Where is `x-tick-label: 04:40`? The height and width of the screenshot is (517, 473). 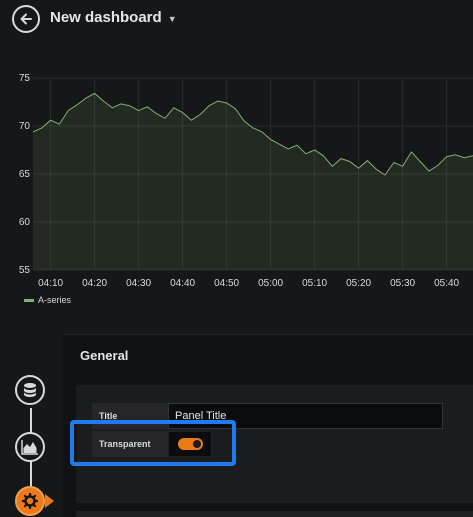
x-tick-label: 04:40 is located at coordinates (182, 283).